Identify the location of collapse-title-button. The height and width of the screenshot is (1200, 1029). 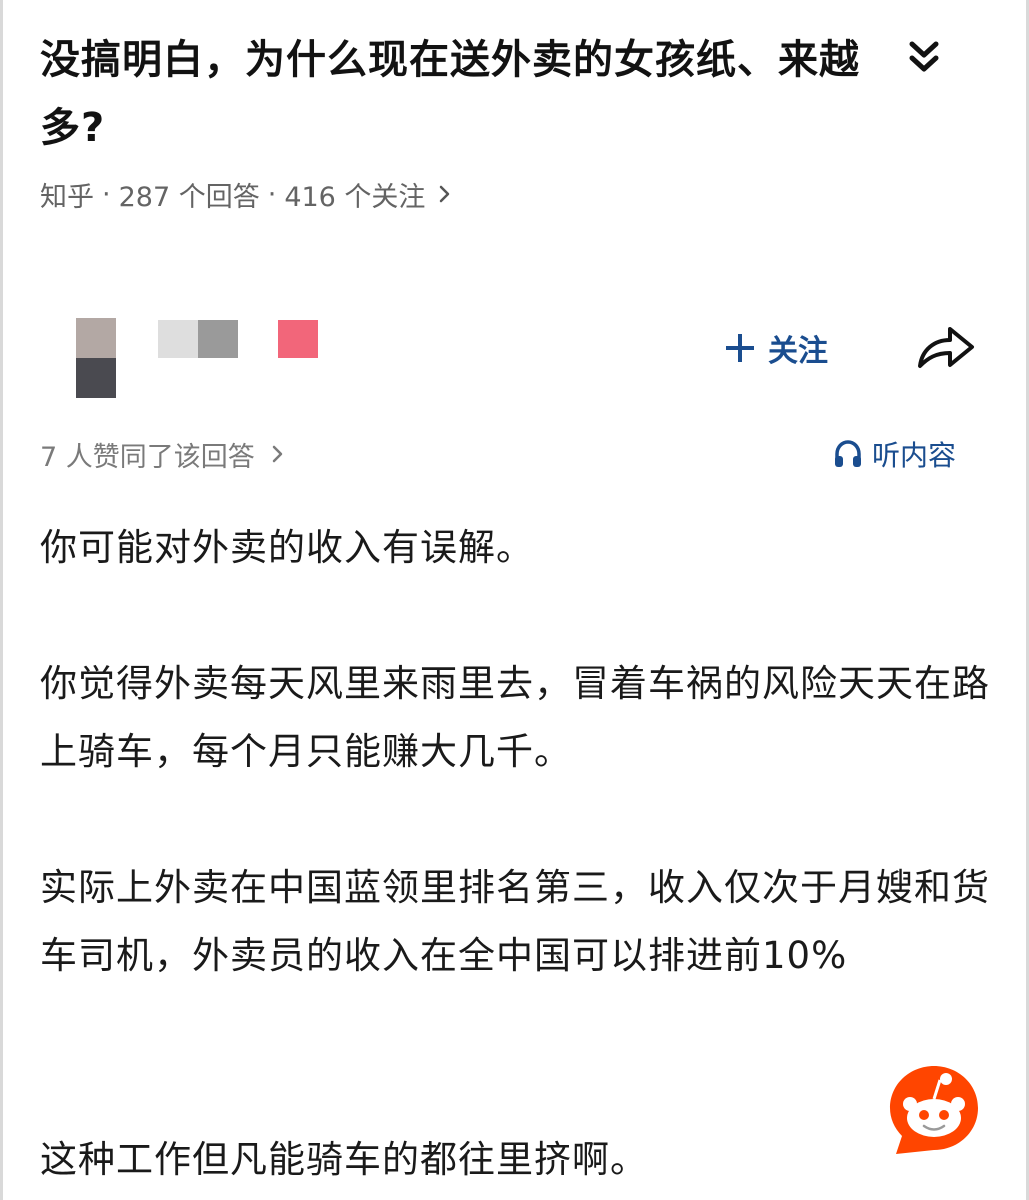
(924, 58).